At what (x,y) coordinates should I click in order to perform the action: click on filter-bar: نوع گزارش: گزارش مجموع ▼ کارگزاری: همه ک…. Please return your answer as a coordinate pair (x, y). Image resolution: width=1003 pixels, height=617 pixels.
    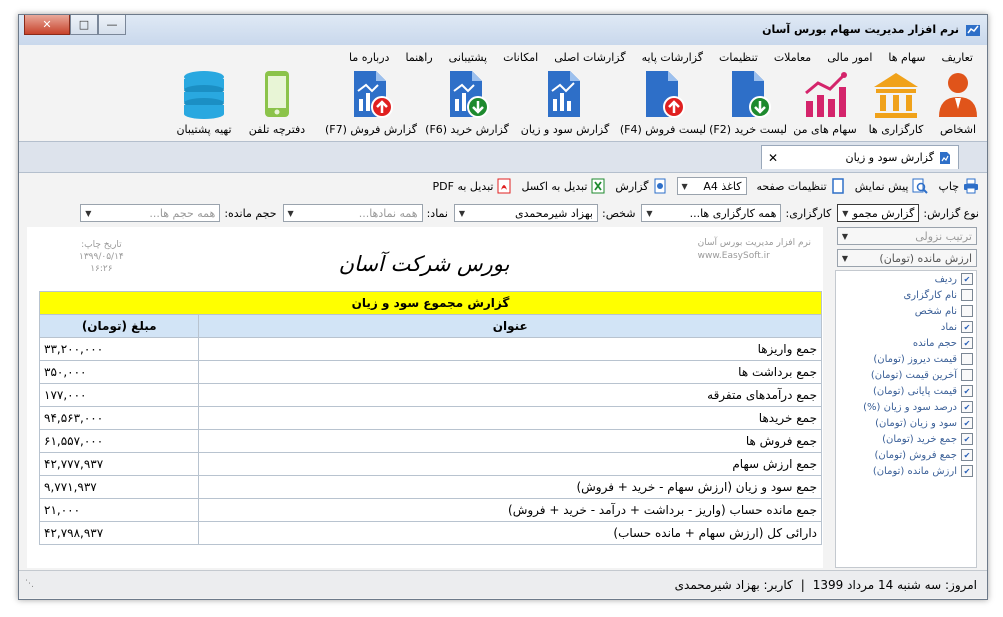
    Looking at the image, I should click on (503, 213).